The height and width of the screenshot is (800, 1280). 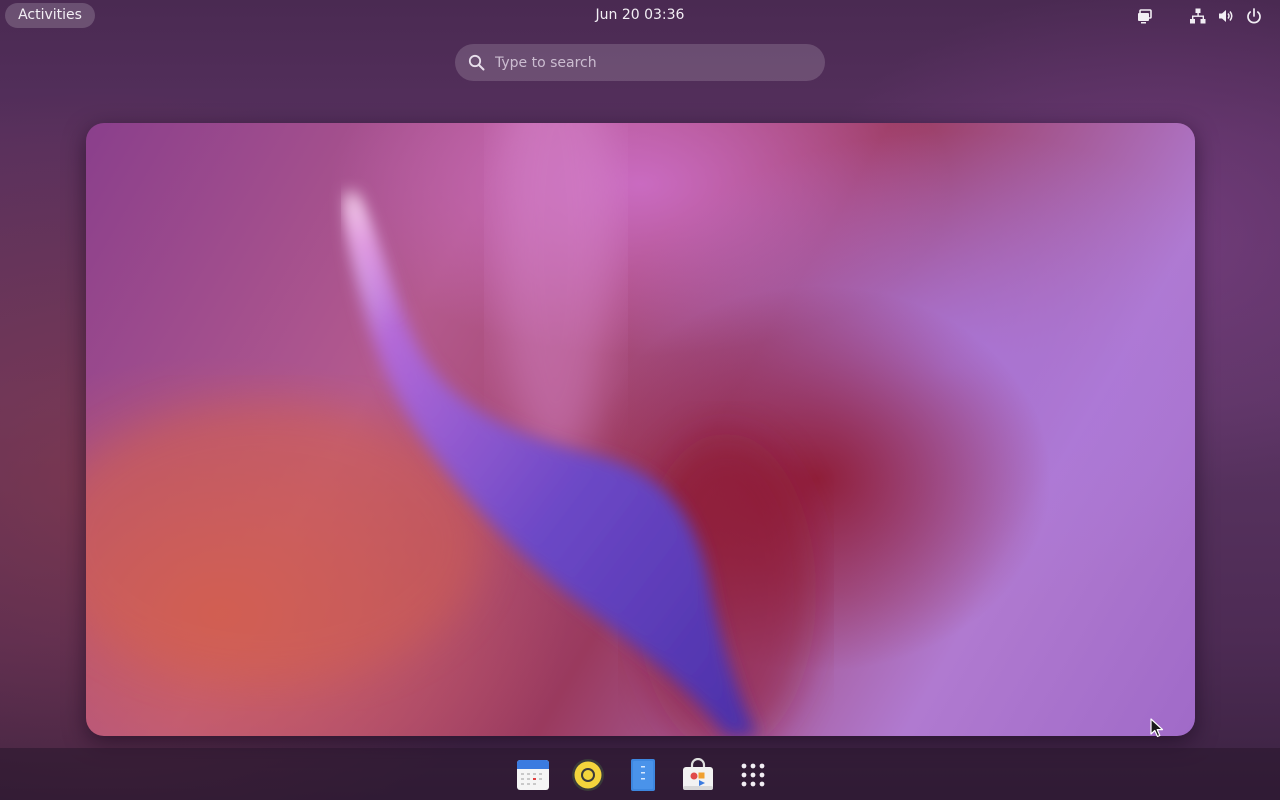 I want to click on clock-container: Jun 20 03:36, so click(x=640, y=16).